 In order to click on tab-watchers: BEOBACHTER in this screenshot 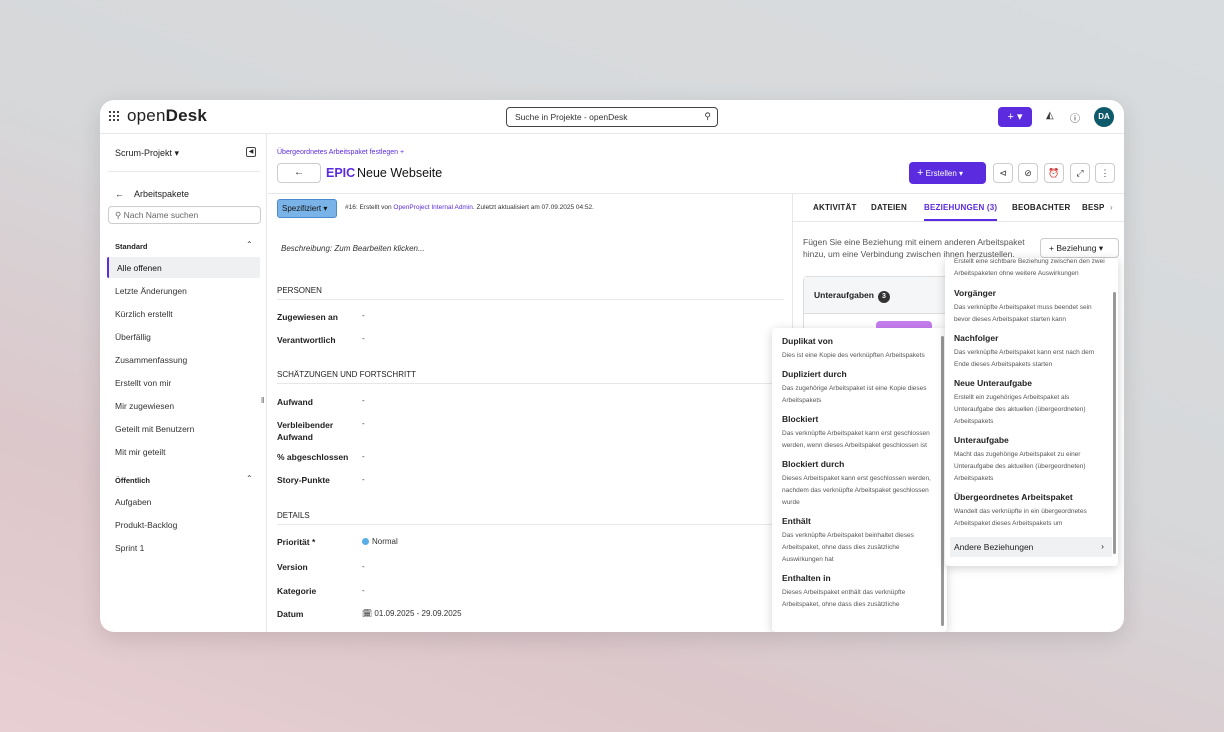, I will do `click(1041, 207)`.